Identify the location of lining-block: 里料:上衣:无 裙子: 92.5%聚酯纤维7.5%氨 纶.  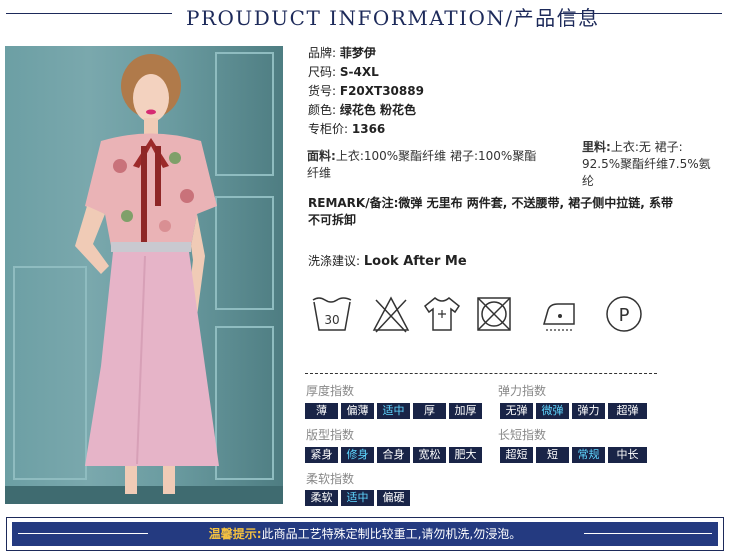
(652, 164).